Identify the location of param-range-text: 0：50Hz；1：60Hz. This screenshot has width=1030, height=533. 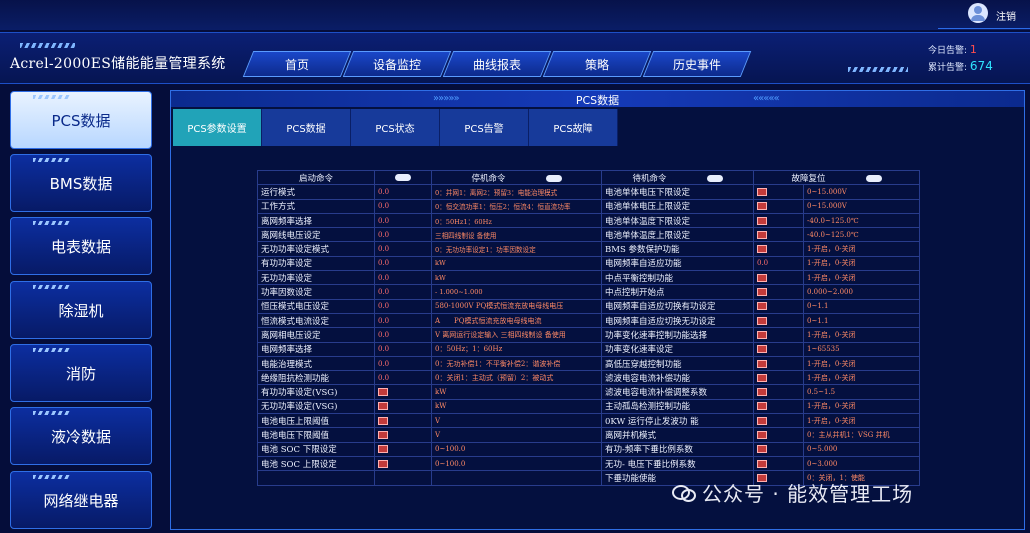
(469, 349).